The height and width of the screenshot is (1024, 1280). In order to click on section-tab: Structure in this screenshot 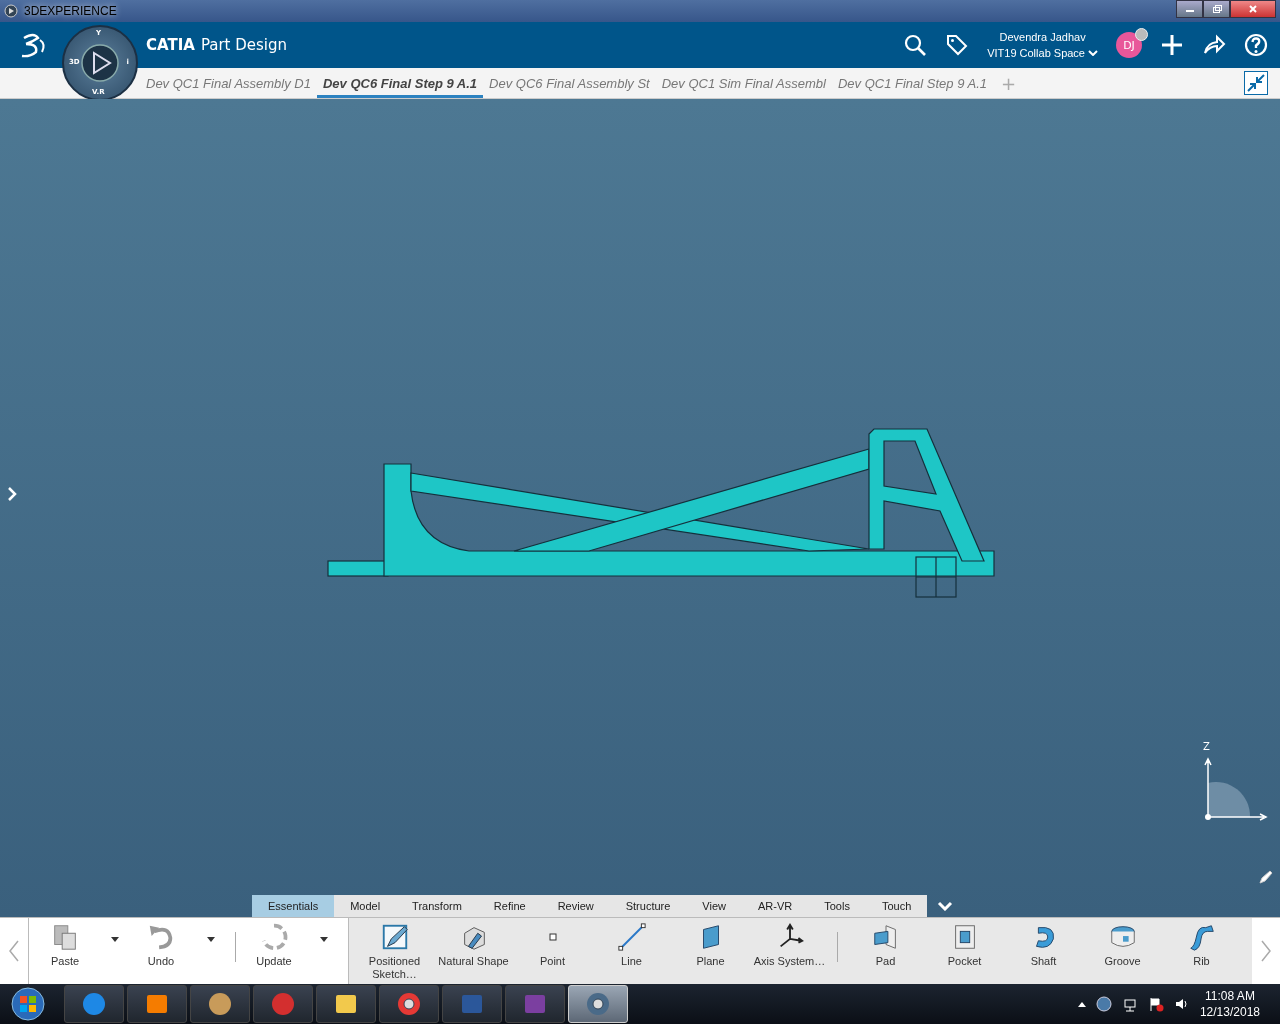, I will do `click(648, 906)`.